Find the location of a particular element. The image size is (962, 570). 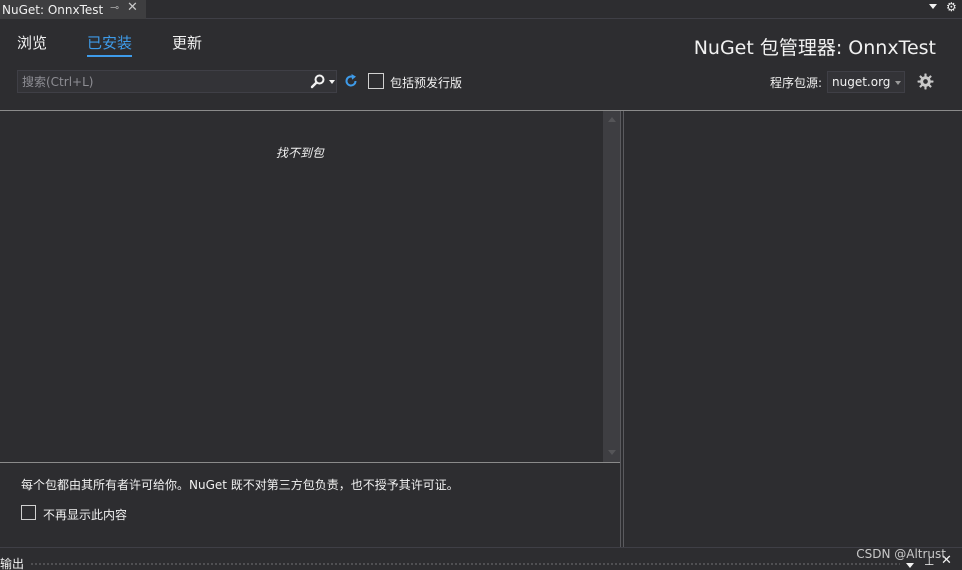

bottom-divider is located at coordinates (481, 547).